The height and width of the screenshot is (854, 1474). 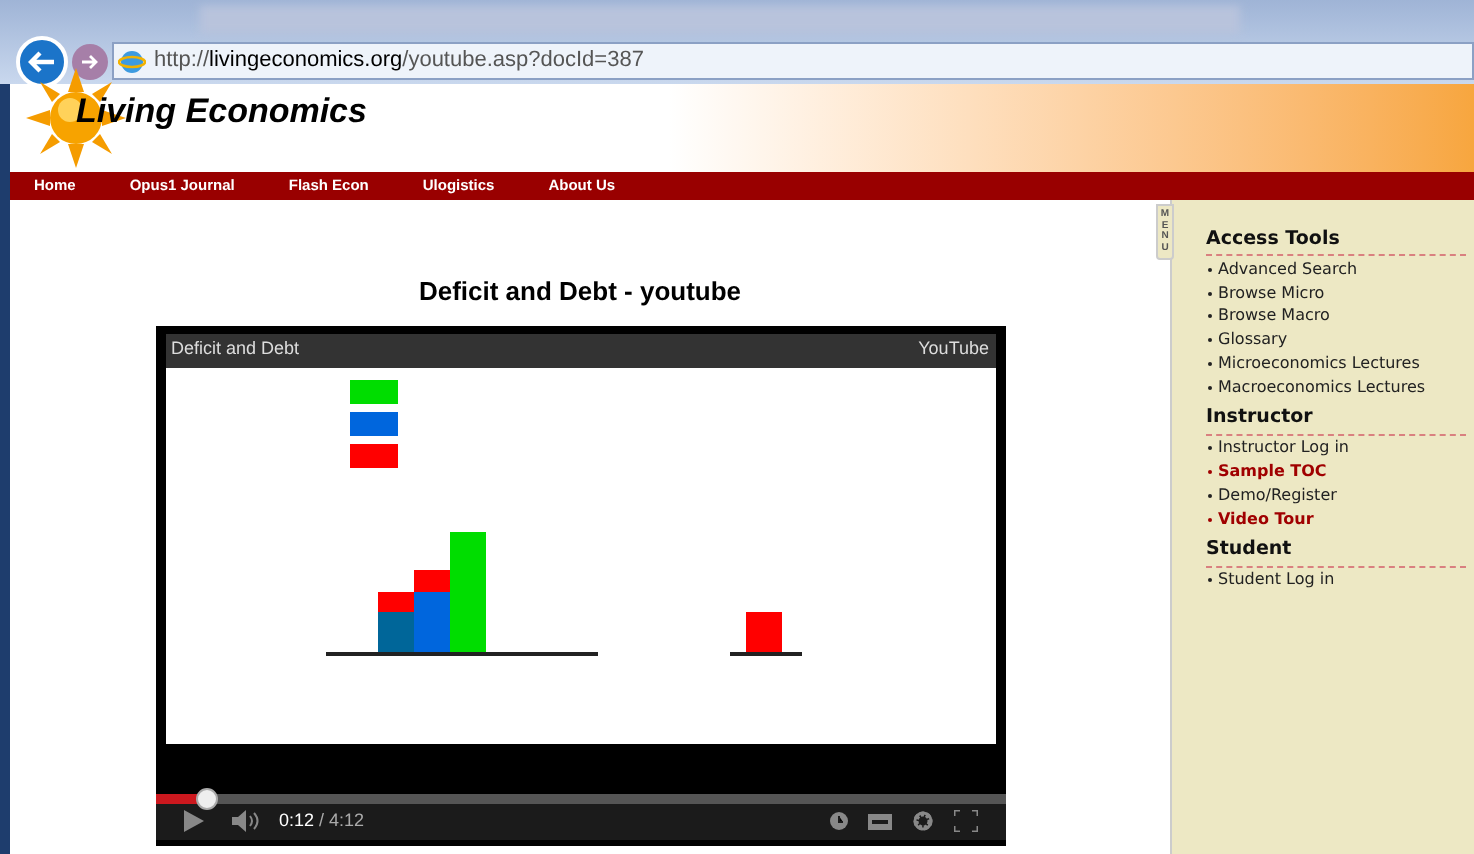 I want to click on back-arrow-icon, so click(x=42, y=62).